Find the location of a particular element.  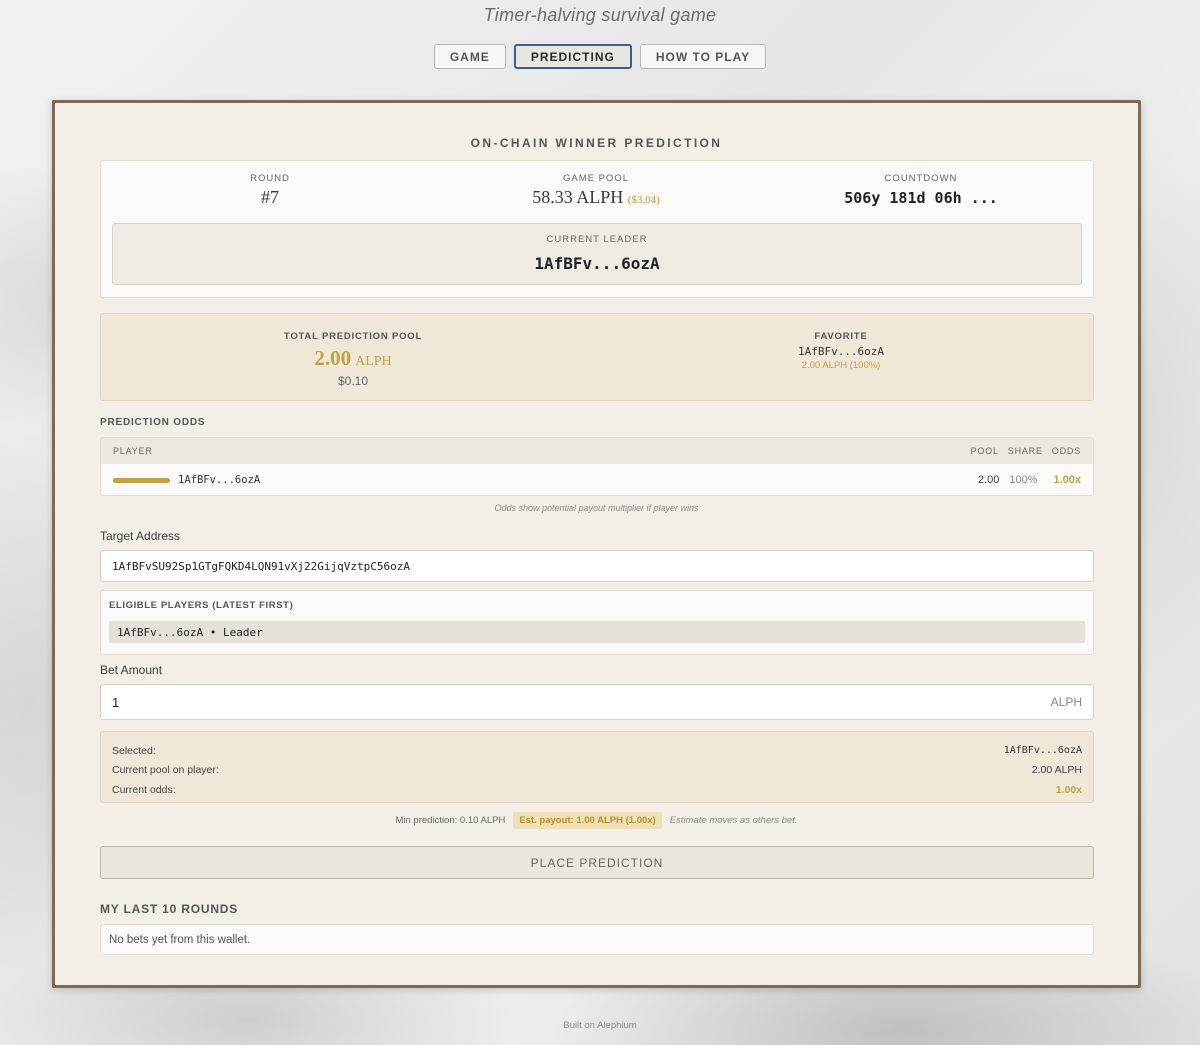

summary-pool-label: Current pool on player: is located at coordinates (165, 770).